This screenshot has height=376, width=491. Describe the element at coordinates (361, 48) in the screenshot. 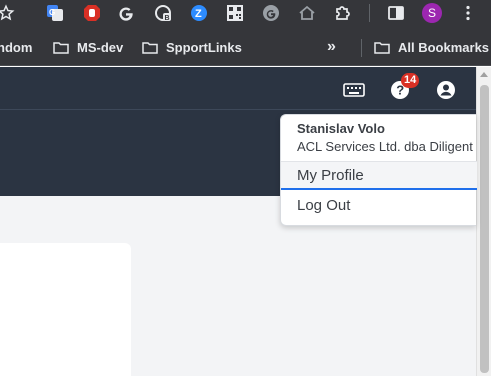

I see `bookmarks-divider` at that location.